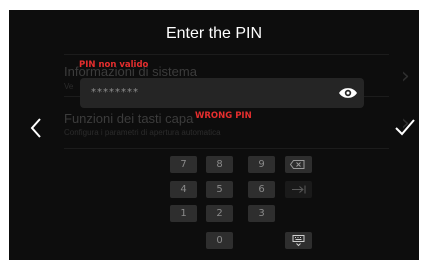  What do you see at coordinates (222, 93) in the screenshot?
I see `pin-input: ********` at bounding box center [222, 93].